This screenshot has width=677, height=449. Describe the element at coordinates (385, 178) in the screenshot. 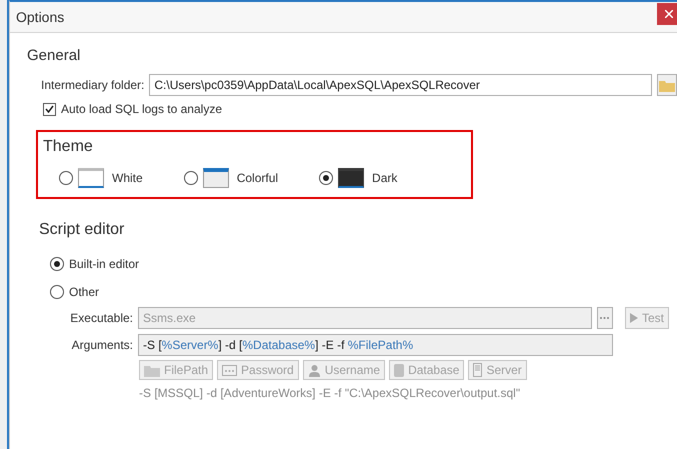

I see `radio-label: Dark` at that location.